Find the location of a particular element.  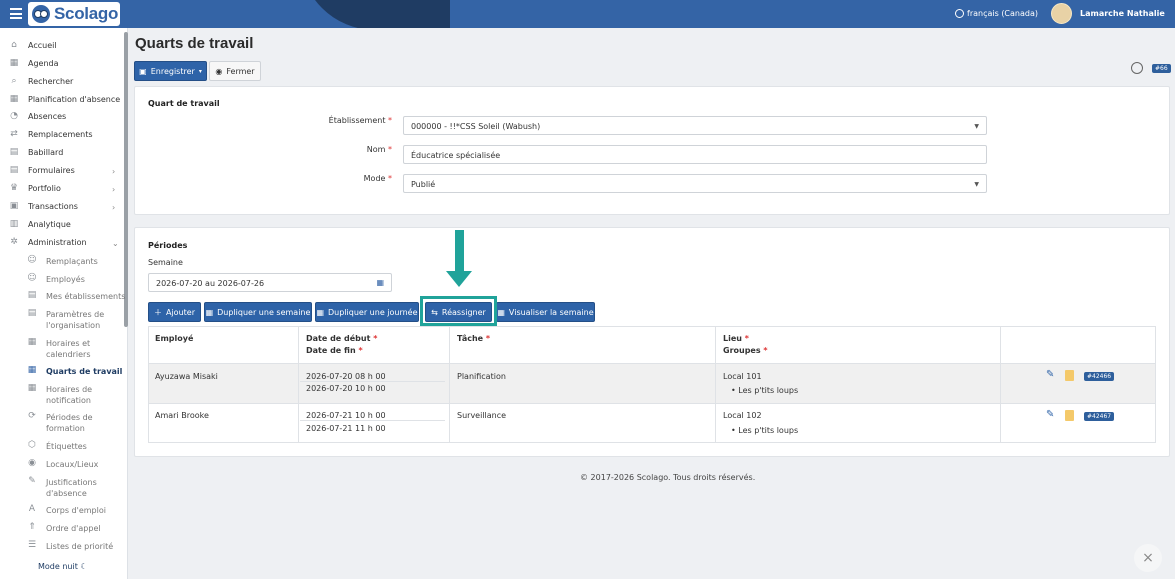

menu-item-icon: ▤ is located at coordinates (32, 295).